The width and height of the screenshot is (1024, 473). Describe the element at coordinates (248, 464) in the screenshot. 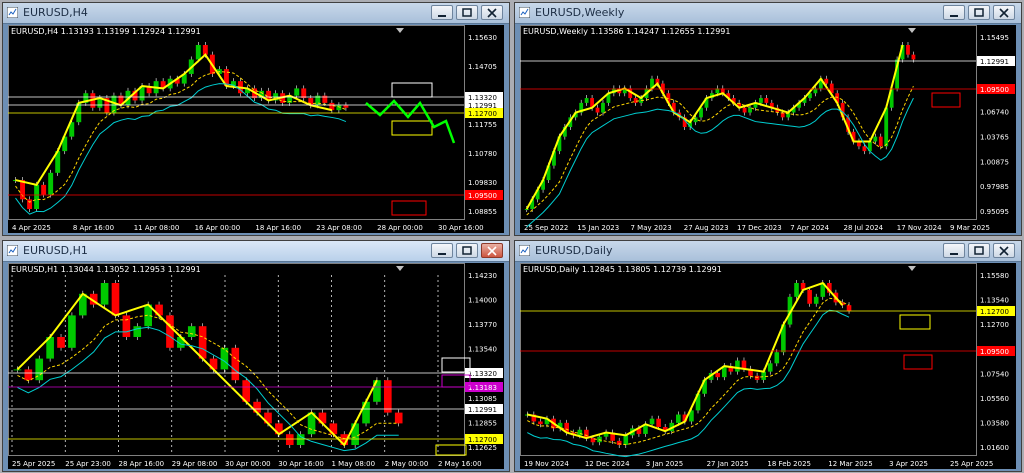

I see `x-tick-label: 30 Apr 00:00` at that location.